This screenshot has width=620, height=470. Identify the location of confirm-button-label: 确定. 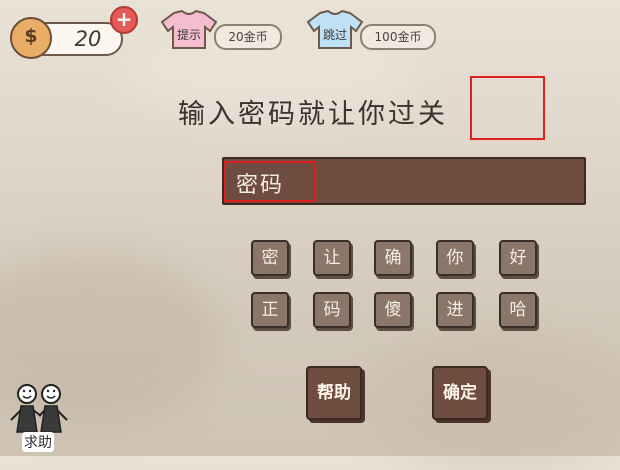
(460, 393).